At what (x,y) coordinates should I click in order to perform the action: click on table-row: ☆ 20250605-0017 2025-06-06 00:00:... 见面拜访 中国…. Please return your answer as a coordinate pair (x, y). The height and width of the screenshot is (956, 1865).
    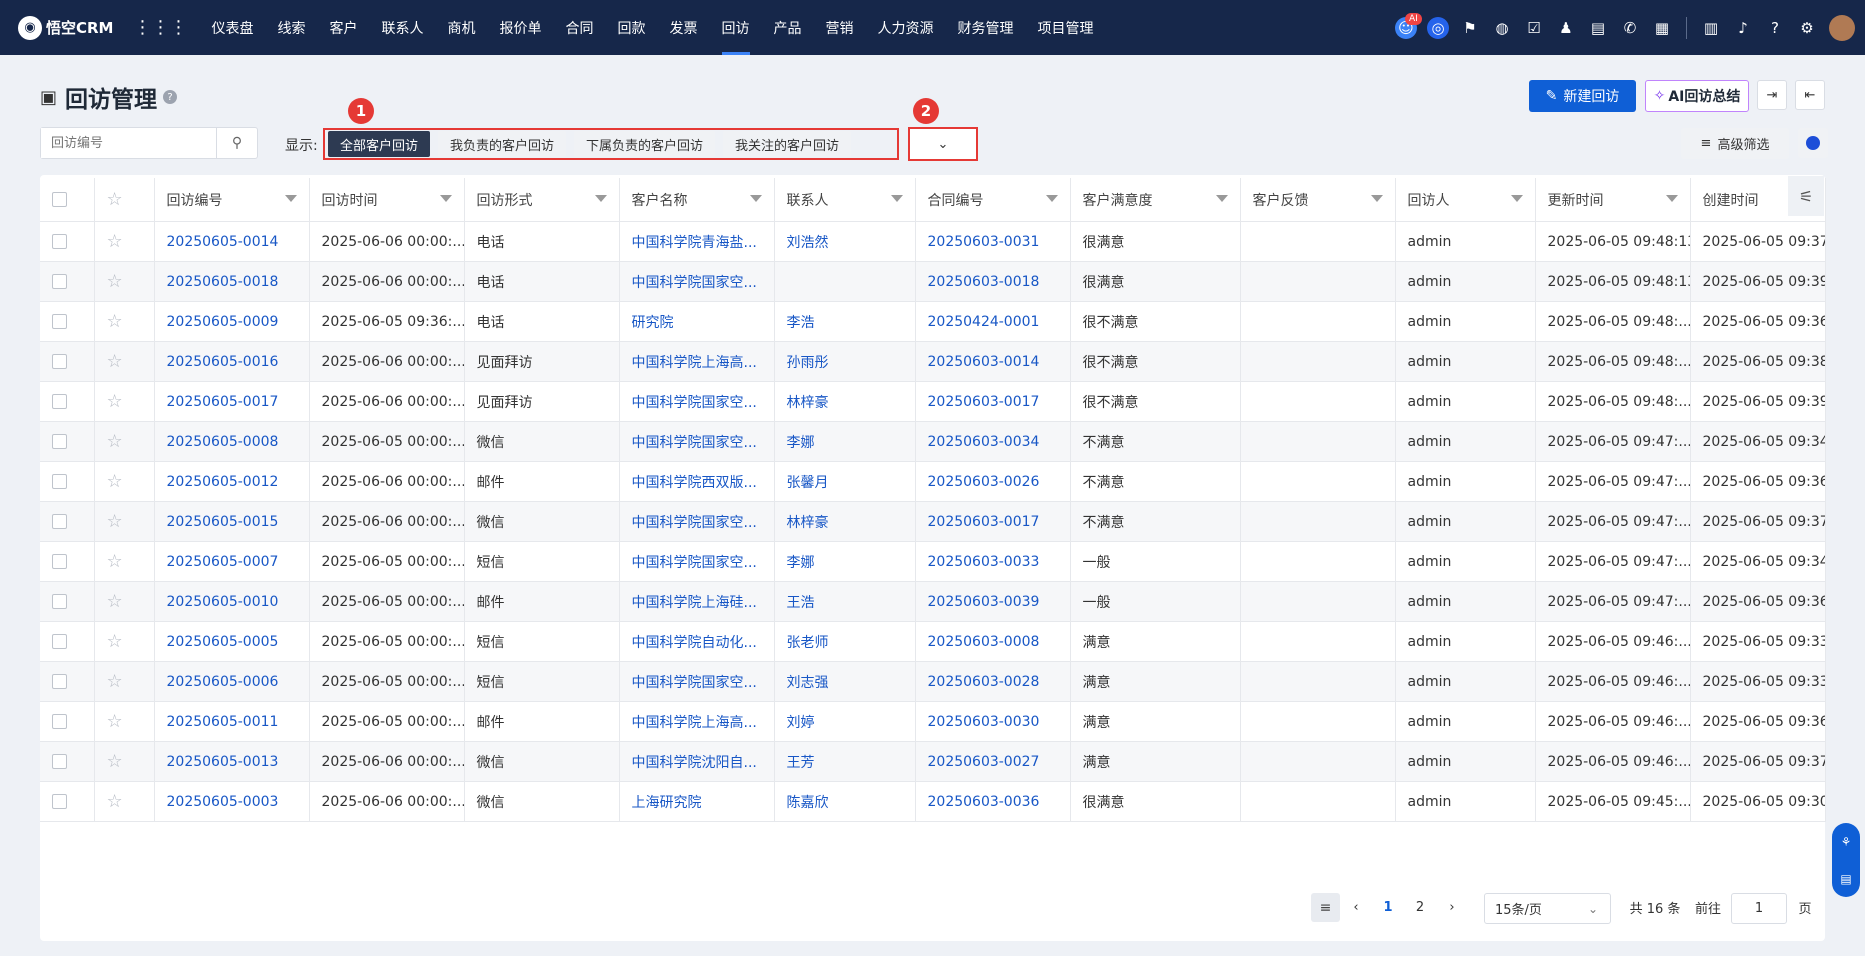
    Looking at the image, I should click on (933, 401).